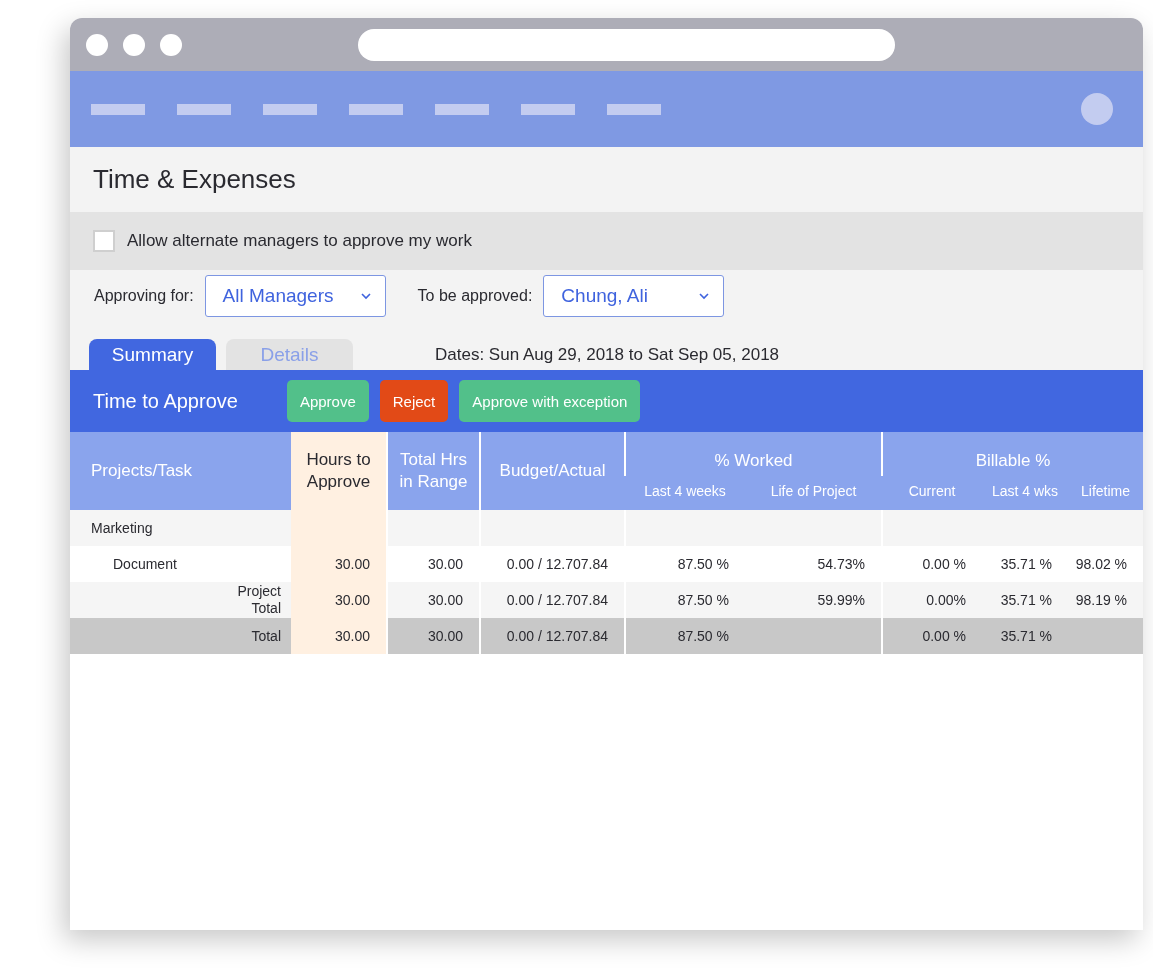 Image resolution: width=1153 pixels, height=973 pixels. What do you see at coordinates (433, 471) in the screenshot?
I see `column-header: Total Hrs in Range` at bounding box center [433, 471].